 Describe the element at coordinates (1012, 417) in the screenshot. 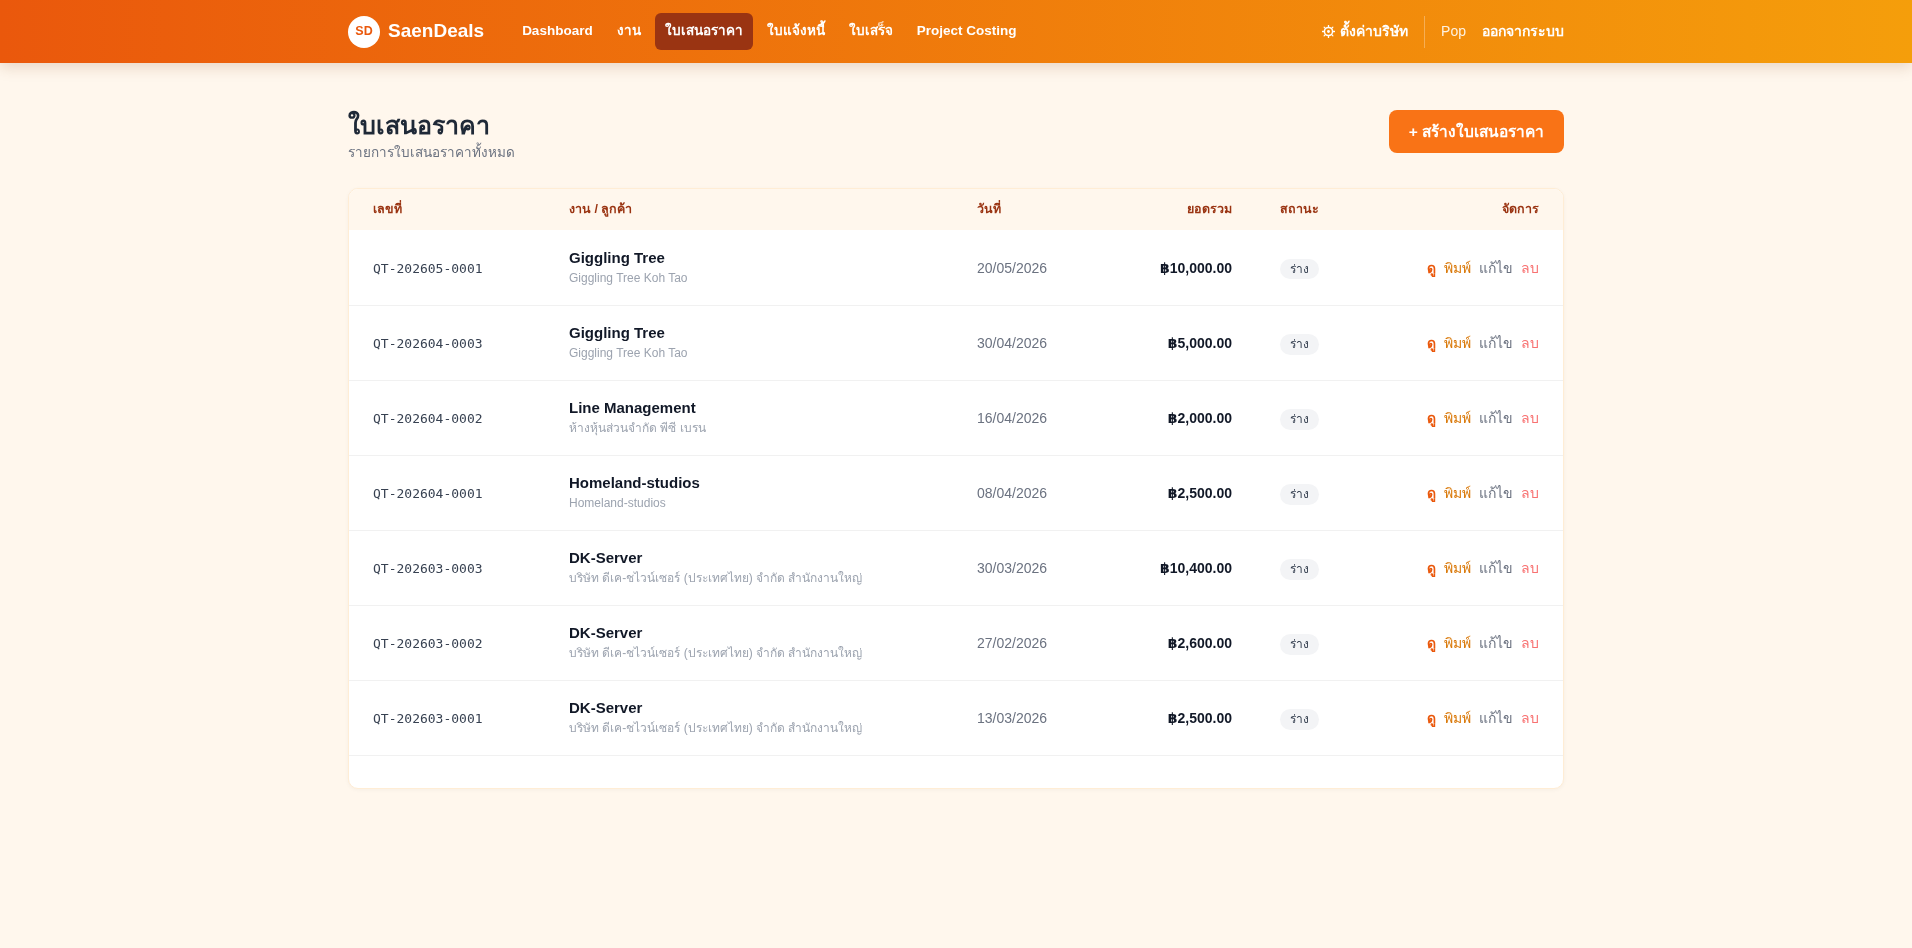

I see `quotation-date: 16/04/2026` at that location.